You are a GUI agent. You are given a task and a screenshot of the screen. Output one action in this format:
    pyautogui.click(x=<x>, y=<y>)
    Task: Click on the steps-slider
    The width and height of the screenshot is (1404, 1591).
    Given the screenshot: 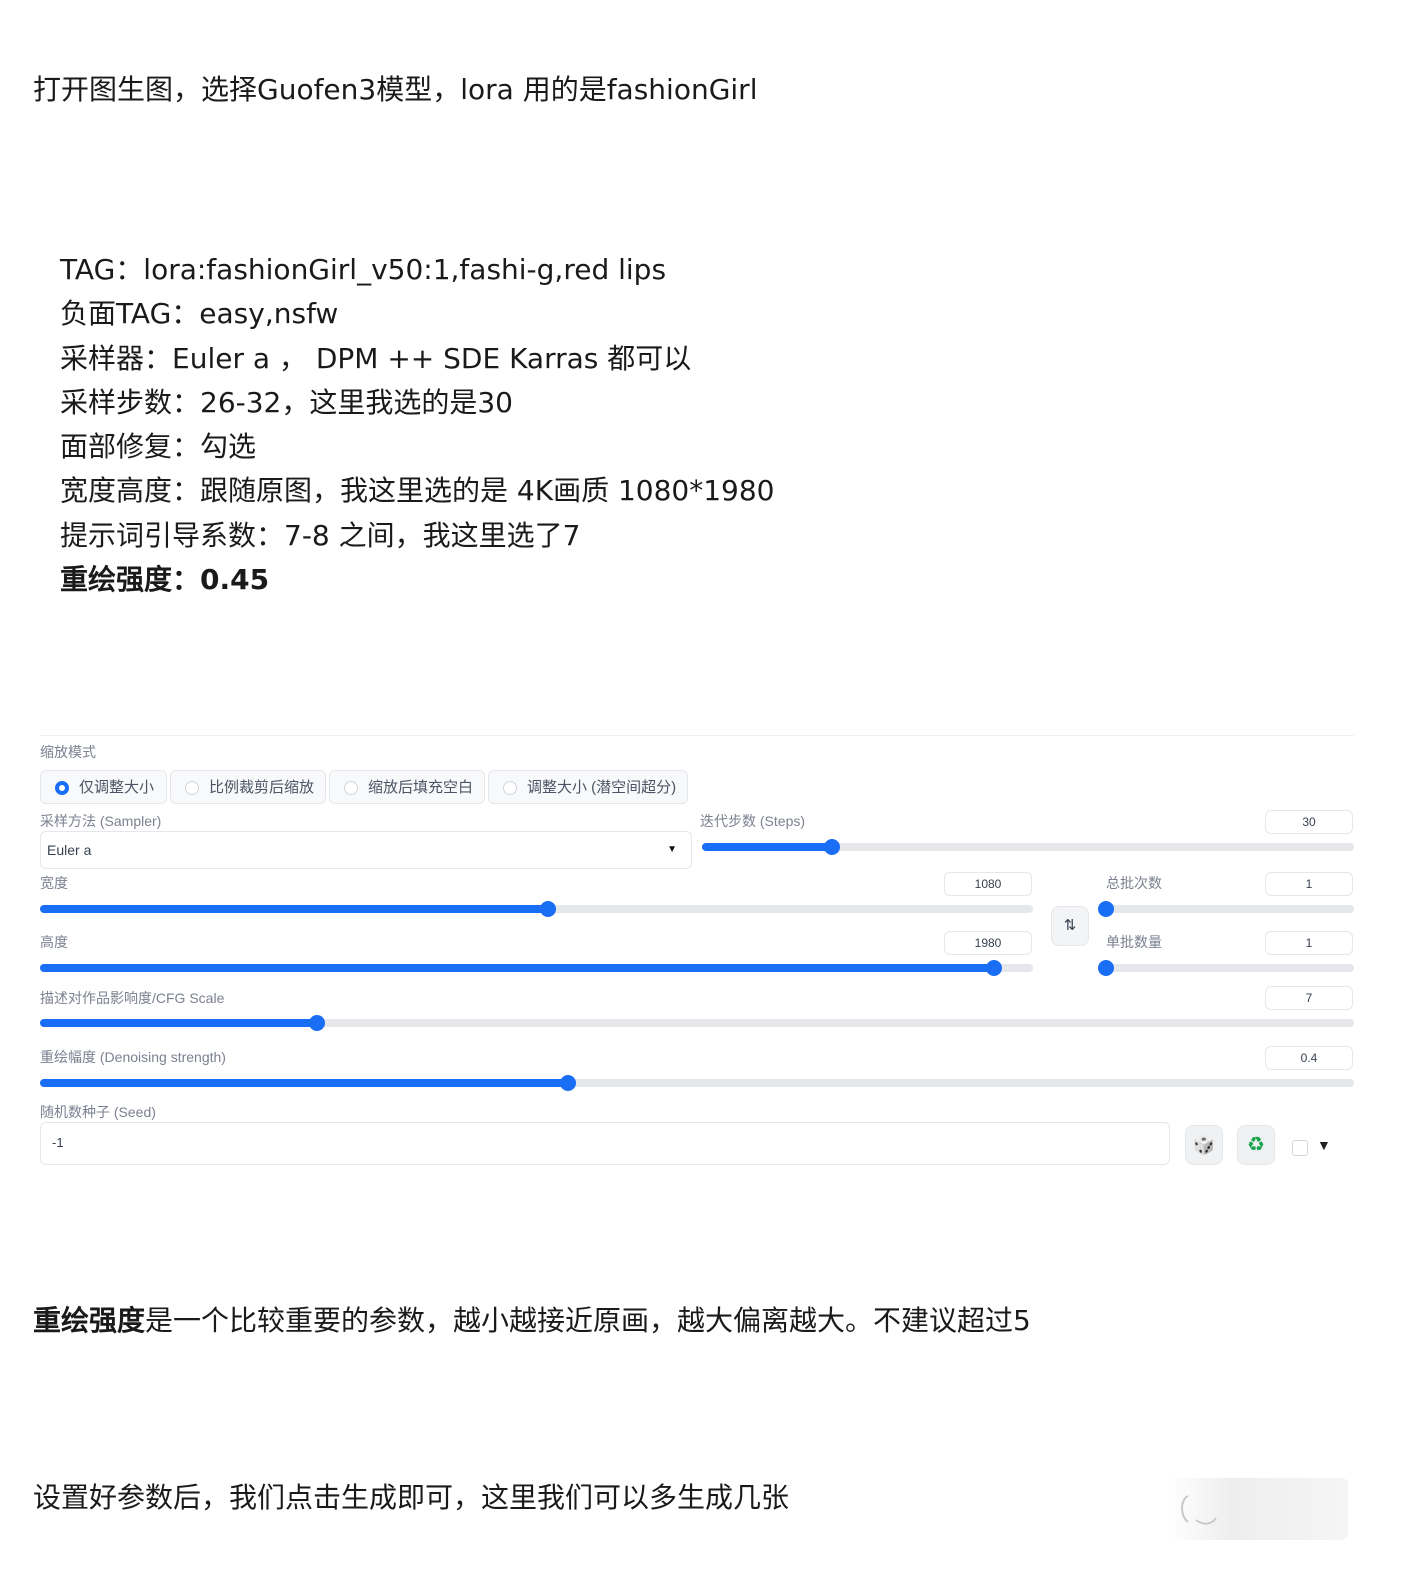 What is the action you would take?
    pyautogui.click(x=1028, y=847)
    